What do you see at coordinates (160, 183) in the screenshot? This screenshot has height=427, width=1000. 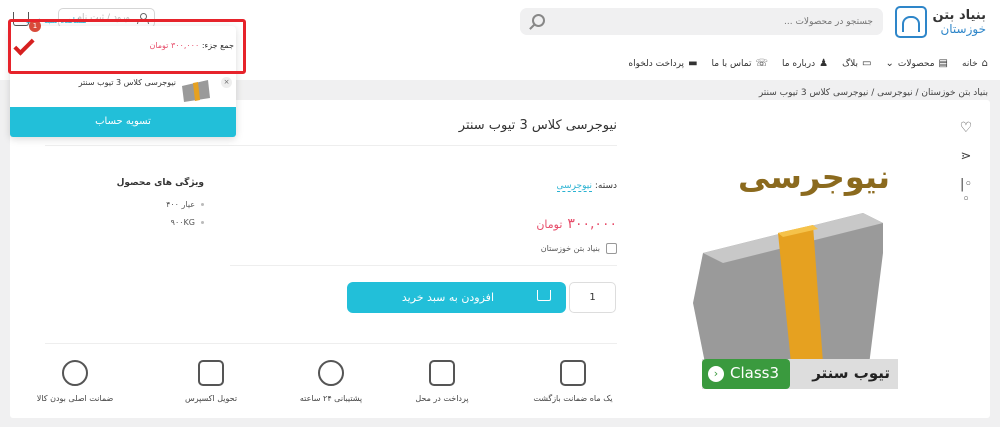 I see `features-title: ویژگی های محصول` at bounding box center [160, 183].